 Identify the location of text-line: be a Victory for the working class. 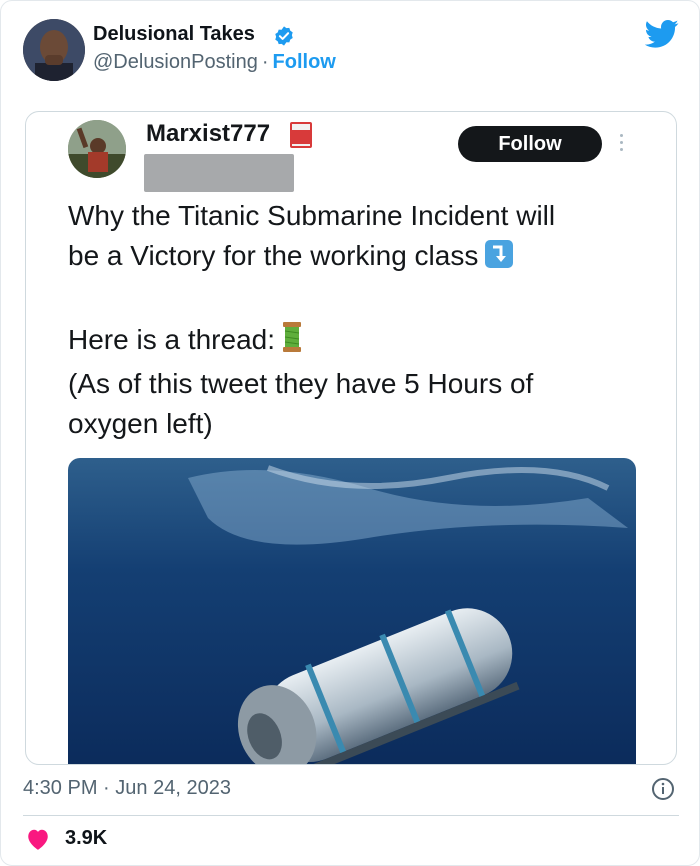
(273, 255).